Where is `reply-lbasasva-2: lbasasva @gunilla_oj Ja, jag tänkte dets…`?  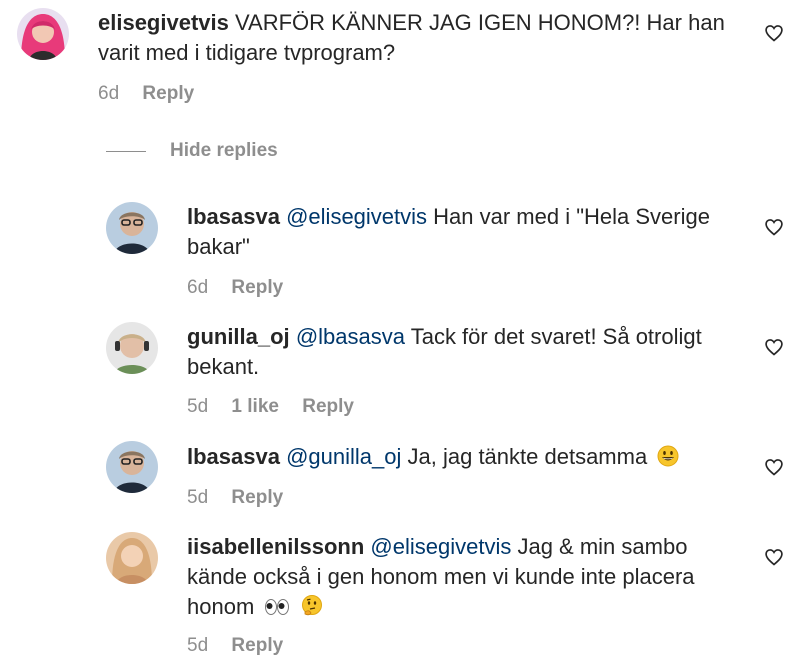
reply-lbasasva-2: lbasasva @gunilla_oj Ja, jag tänkte dets… is located at coordinates (400, 480).